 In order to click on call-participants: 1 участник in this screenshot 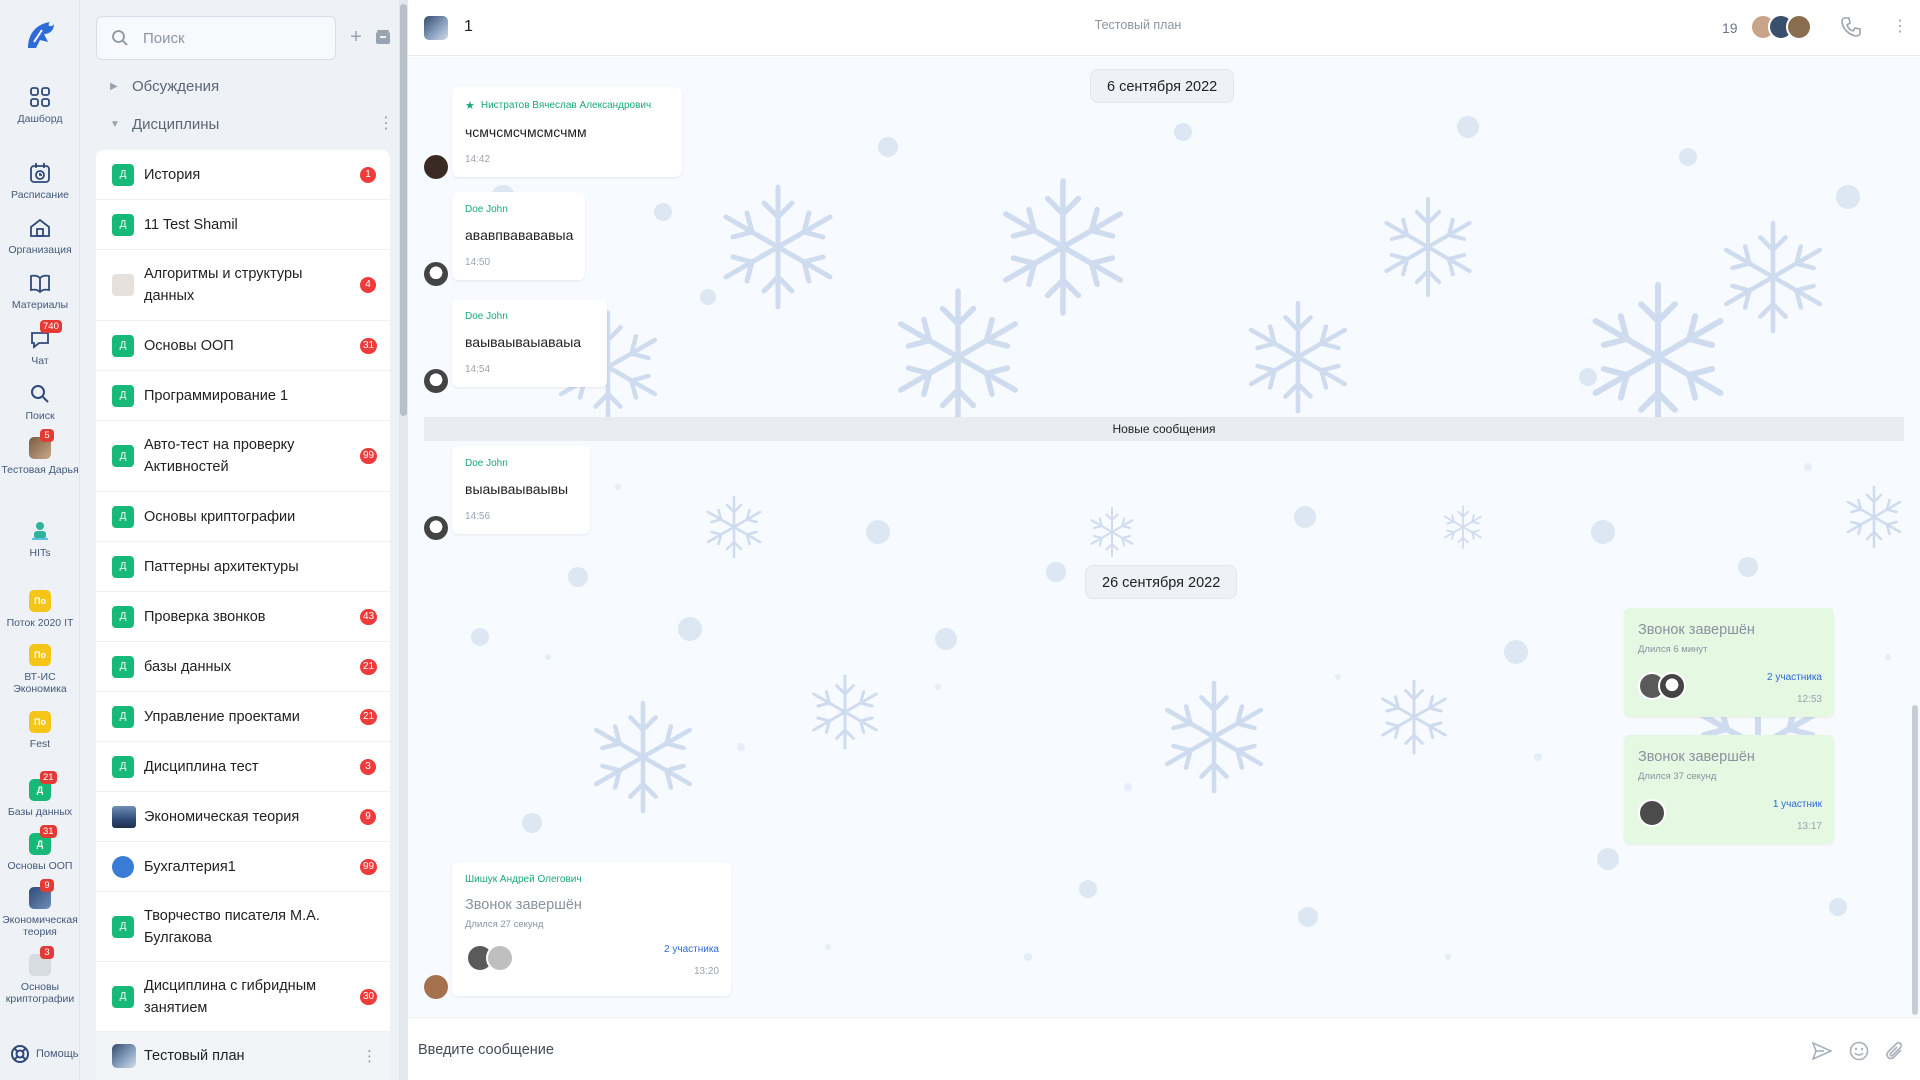, I will do `click(1797, 804)`.